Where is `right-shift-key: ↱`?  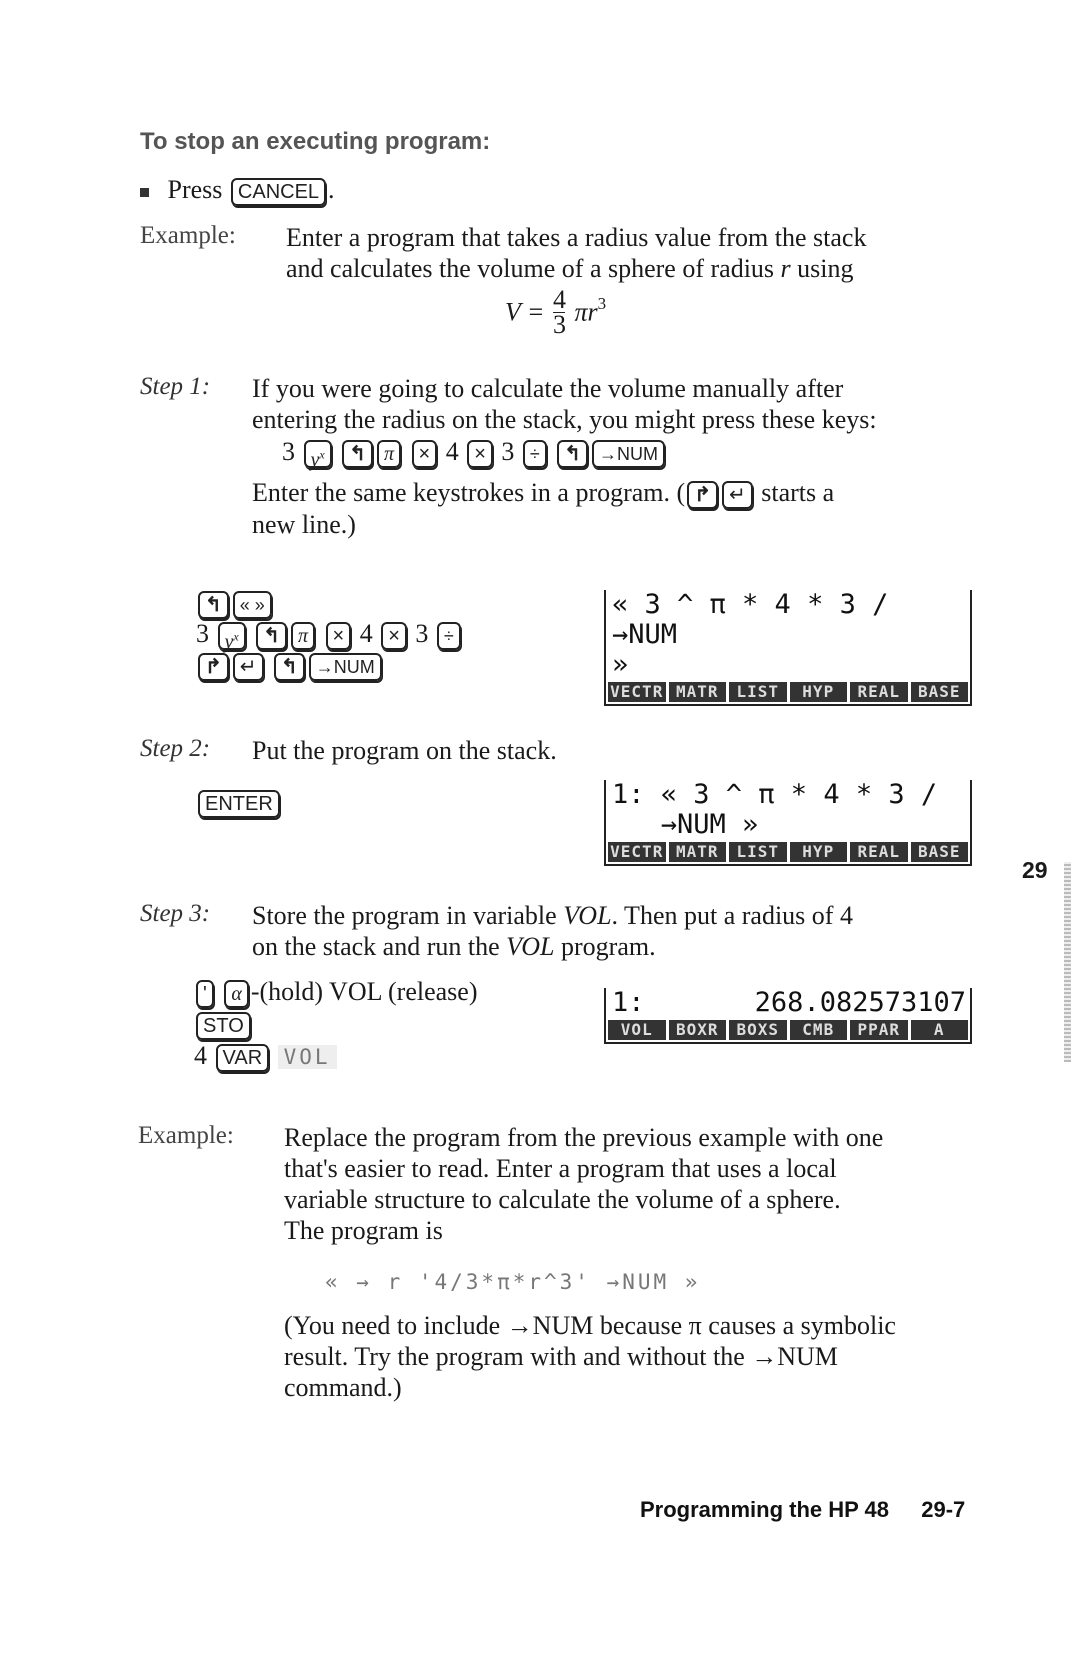 right-shift-key: ↱ is located at coordinates (702, 495).